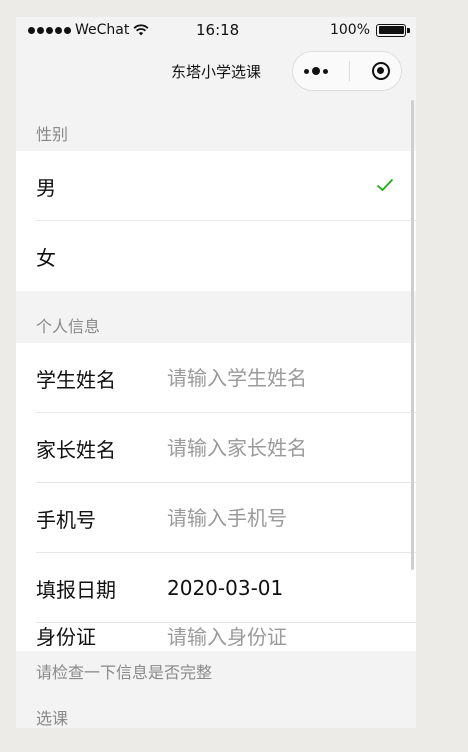 This screenshot has width=468, height=752. What do you see at coordinates (216, 668) in the screenshot?
I see `form-tip: 请检查一下信息是否完整` at bounding box center [216, 668].